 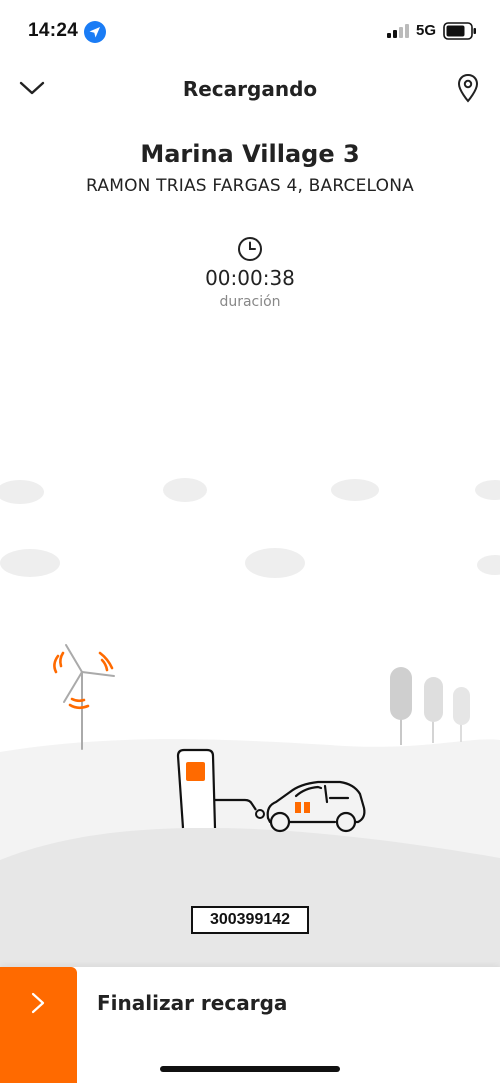 I want to click on station-name: Marina Village 3, so click(x=250, y=154).